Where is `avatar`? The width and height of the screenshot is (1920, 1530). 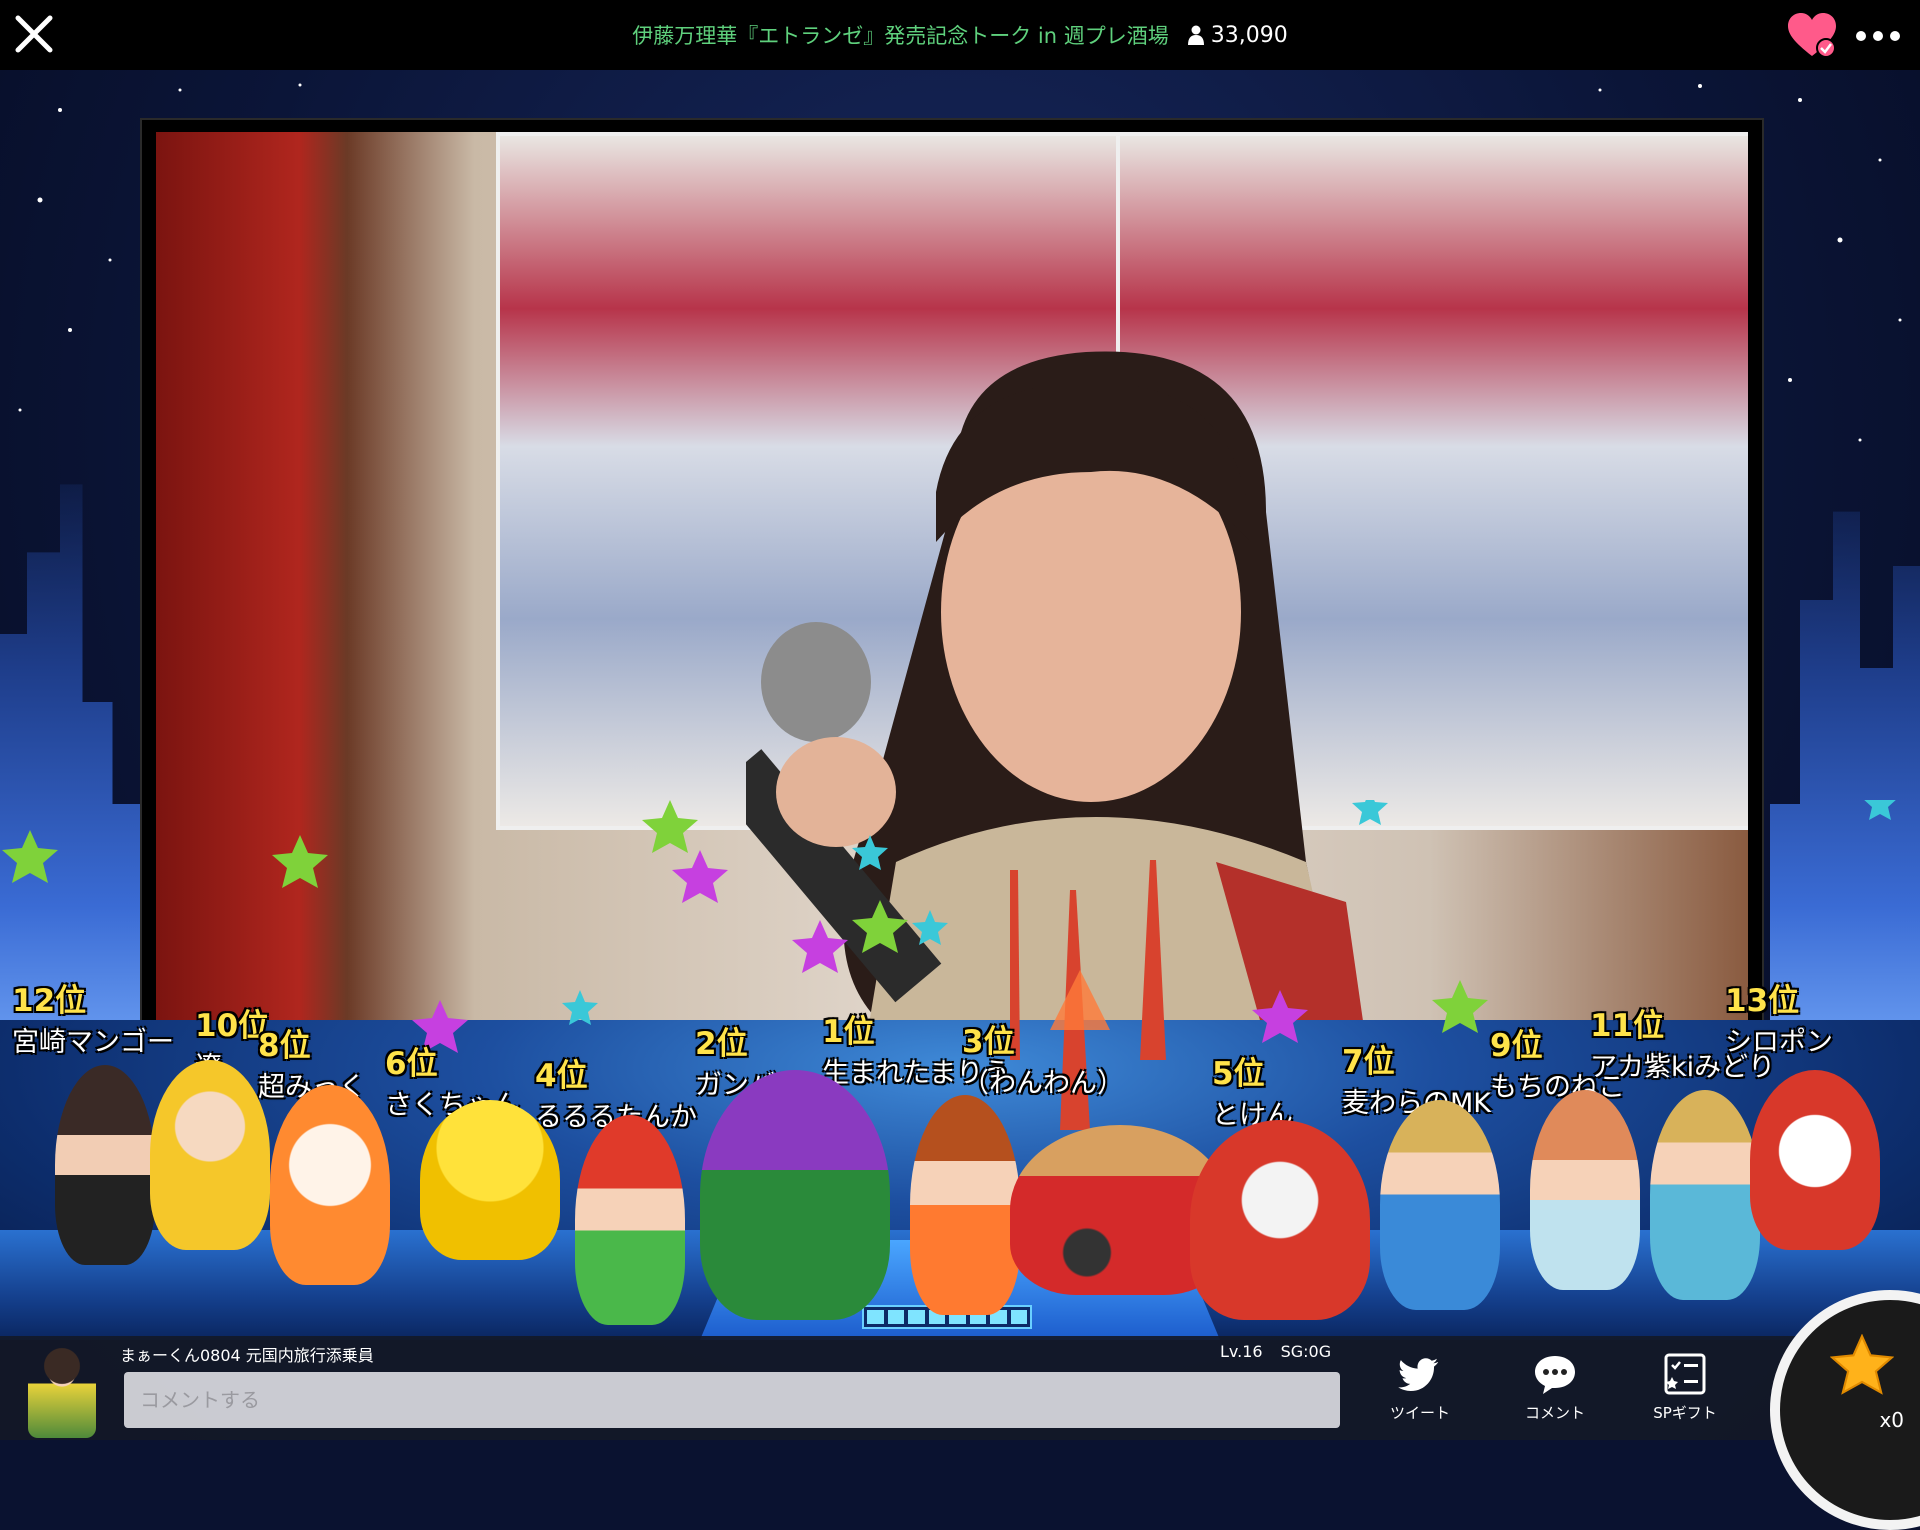 avatar is located at coordinates (62, 1388).